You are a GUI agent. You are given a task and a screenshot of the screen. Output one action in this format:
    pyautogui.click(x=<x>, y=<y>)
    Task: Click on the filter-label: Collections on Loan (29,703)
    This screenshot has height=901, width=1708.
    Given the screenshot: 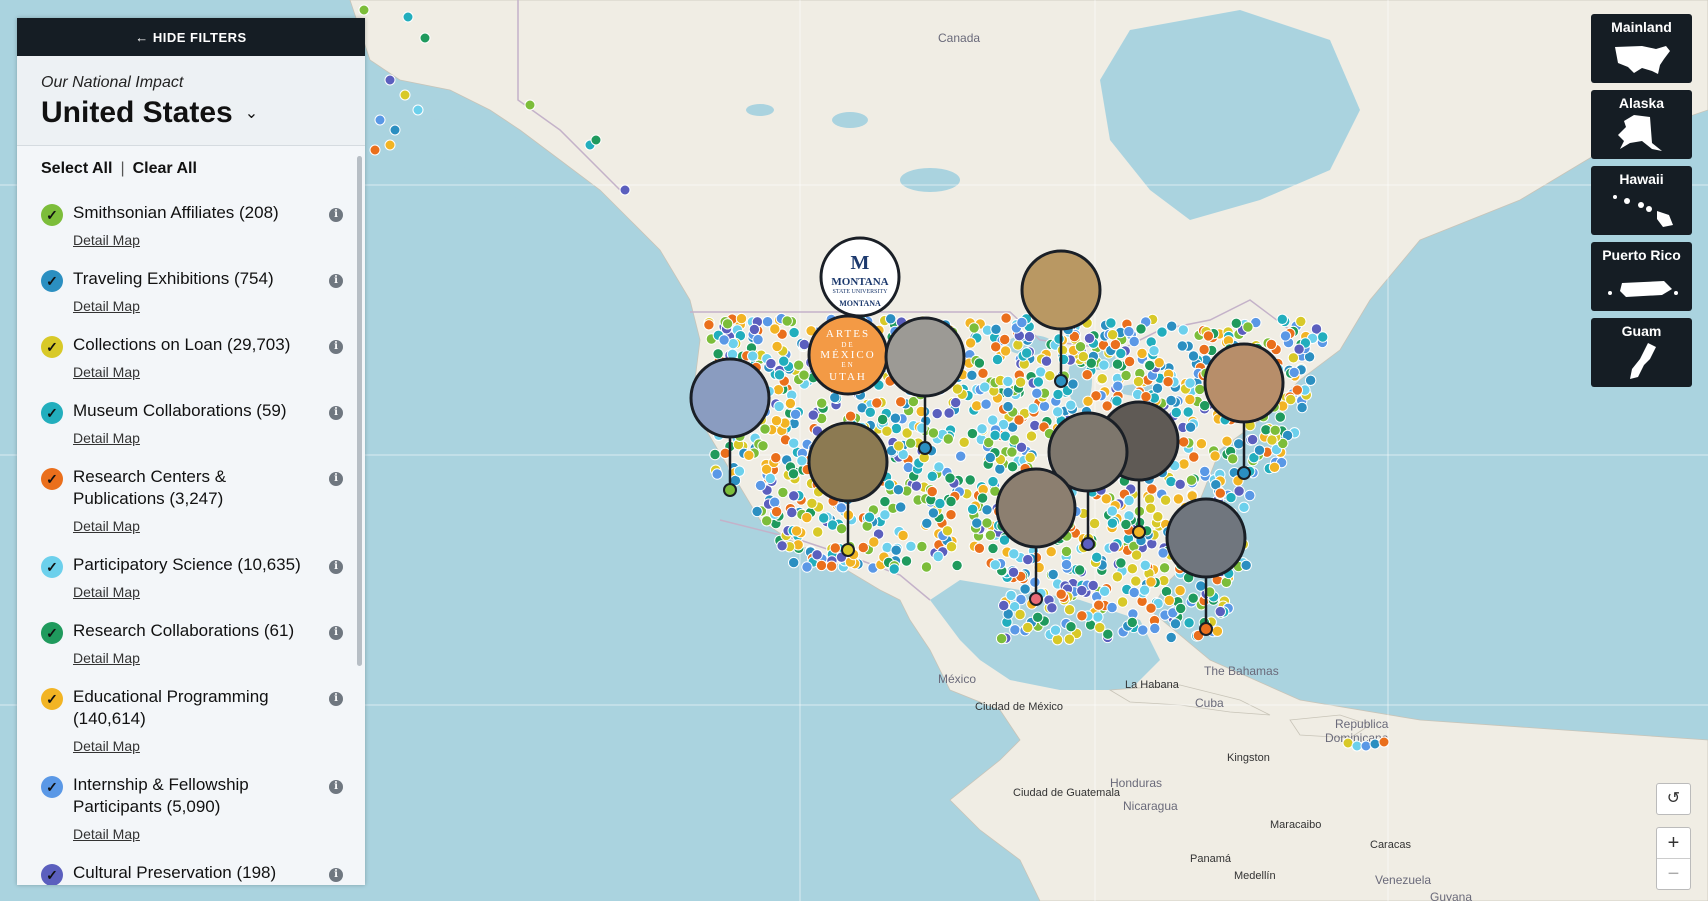 What is the action you would take?
    pyautogui.click(x=196, y=345)
    